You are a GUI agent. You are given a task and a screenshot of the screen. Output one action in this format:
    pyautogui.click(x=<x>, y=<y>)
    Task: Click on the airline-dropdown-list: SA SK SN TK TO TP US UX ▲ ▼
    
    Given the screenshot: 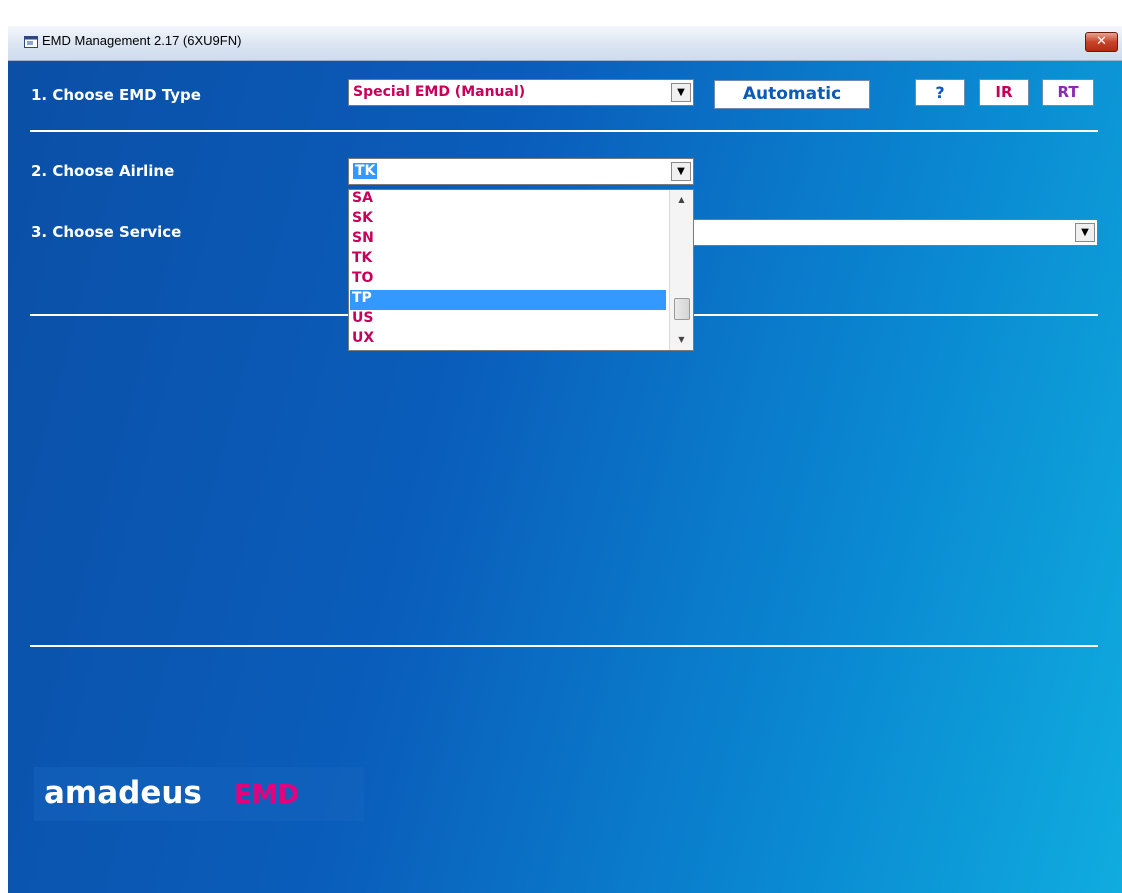 What is the action you would take?
    pyautogui.click(x=521, y=270)
    